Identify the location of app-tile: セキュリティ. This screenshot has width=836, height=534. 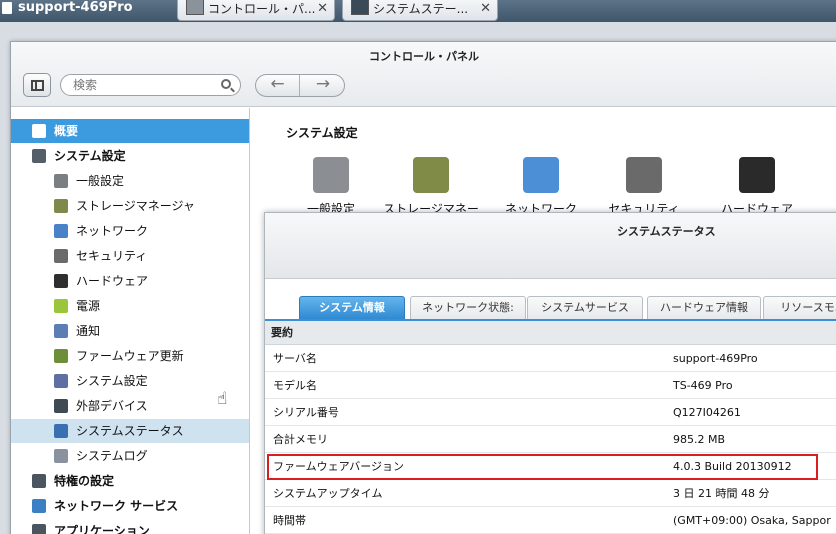
(644, 187).